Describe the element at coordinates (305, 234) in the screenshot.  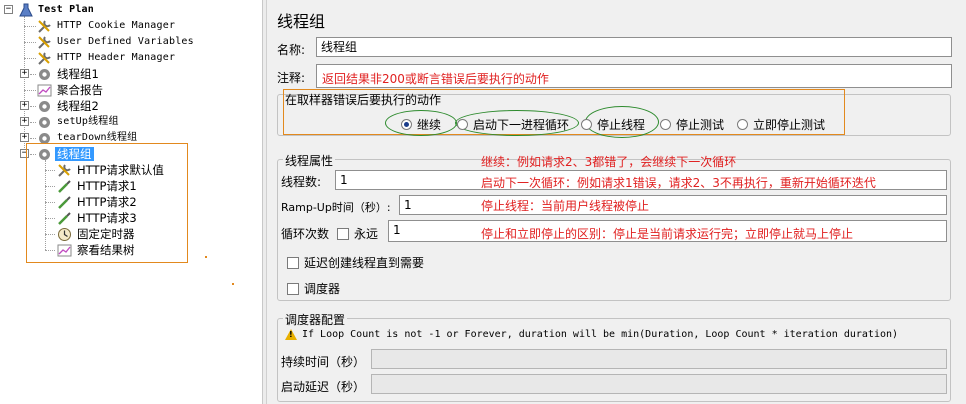
I see `loop-label: 循环次数` at that location.